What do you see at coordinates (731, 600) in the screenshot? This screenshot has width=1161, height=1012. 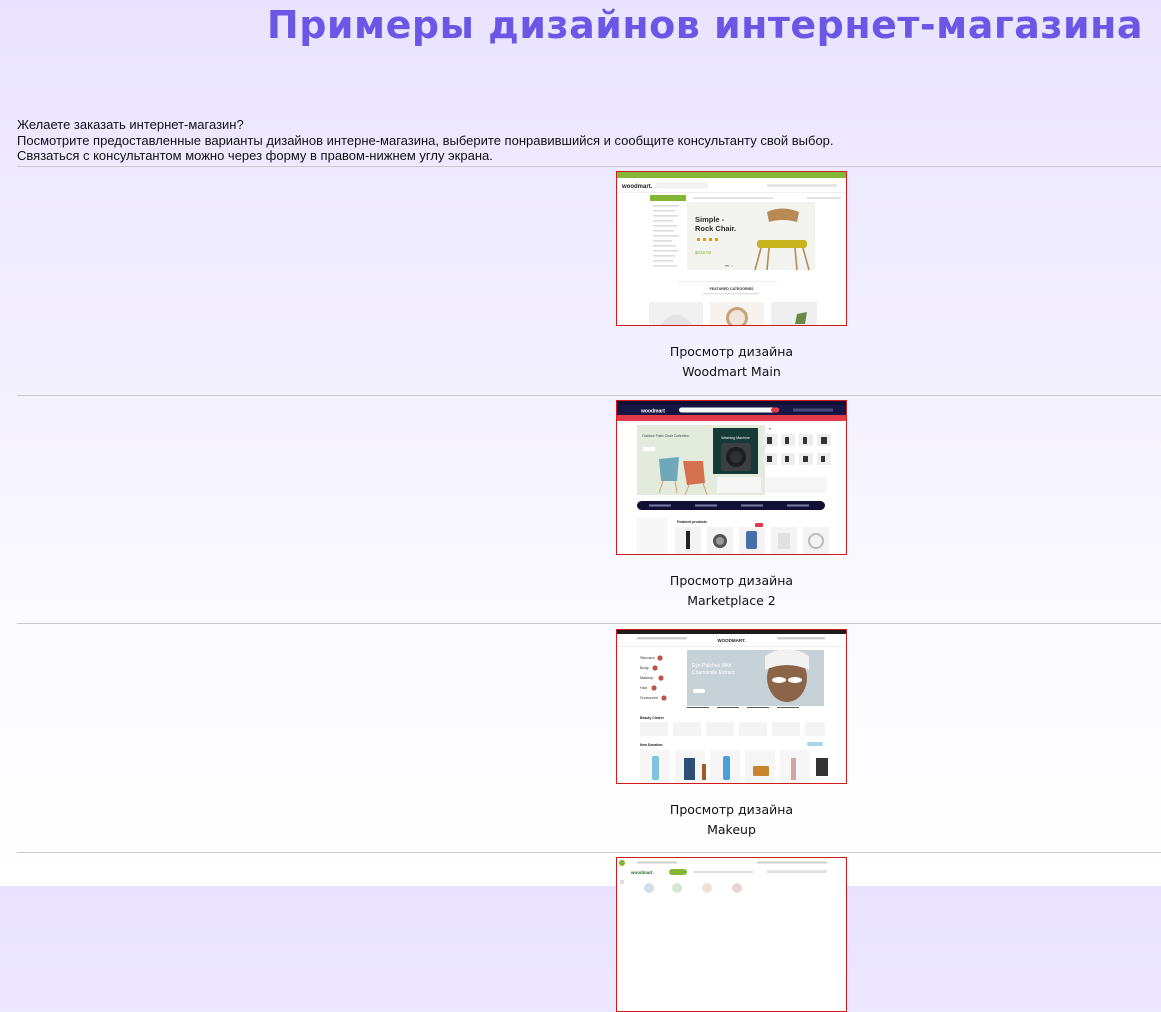 I see `caption-line-design-name: Marketplace 2` at bounding box center [731, 600].